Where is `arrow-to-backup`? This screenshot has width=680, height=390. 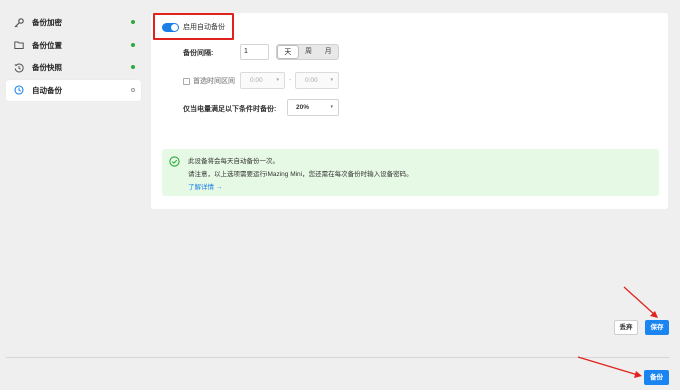 arrow-to-backup is located at coordinates (609, 367).